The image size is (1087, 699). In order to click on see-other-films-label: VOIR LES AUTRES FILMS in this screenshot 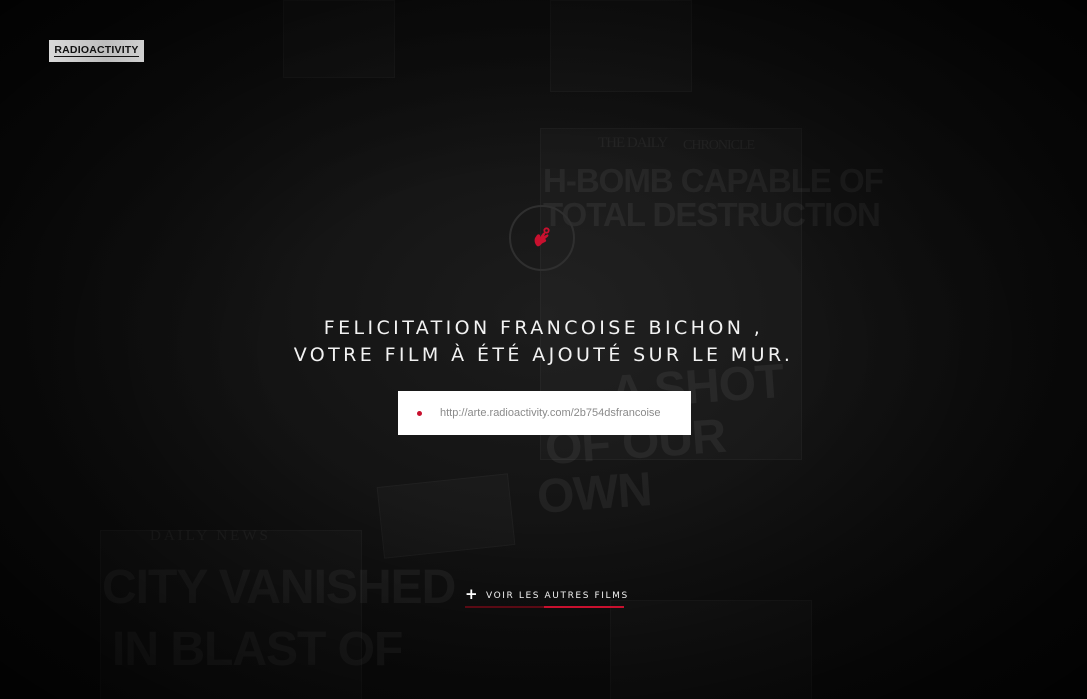, I will do `click(557, 596)`.